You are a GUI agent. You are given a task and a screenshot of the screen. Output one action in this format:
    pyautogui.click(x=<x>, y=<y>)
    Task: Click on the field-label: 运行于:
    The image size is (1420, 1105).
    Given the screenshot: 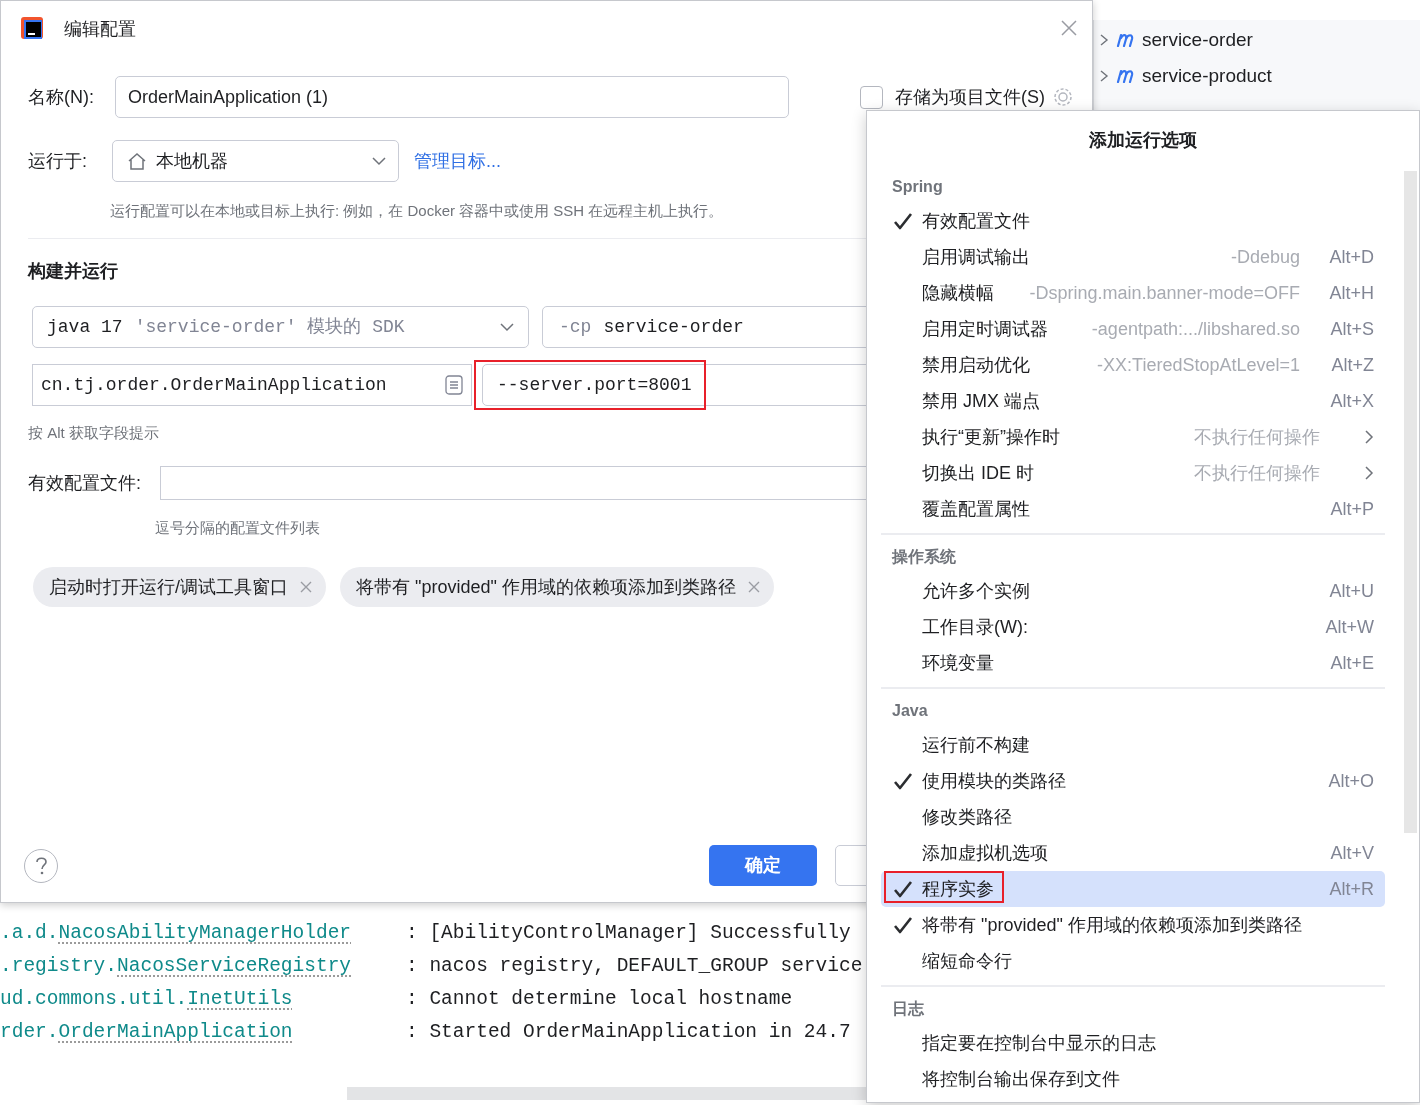 What is the action you would take?
    pyautogui.click(x=58, y=161)
    